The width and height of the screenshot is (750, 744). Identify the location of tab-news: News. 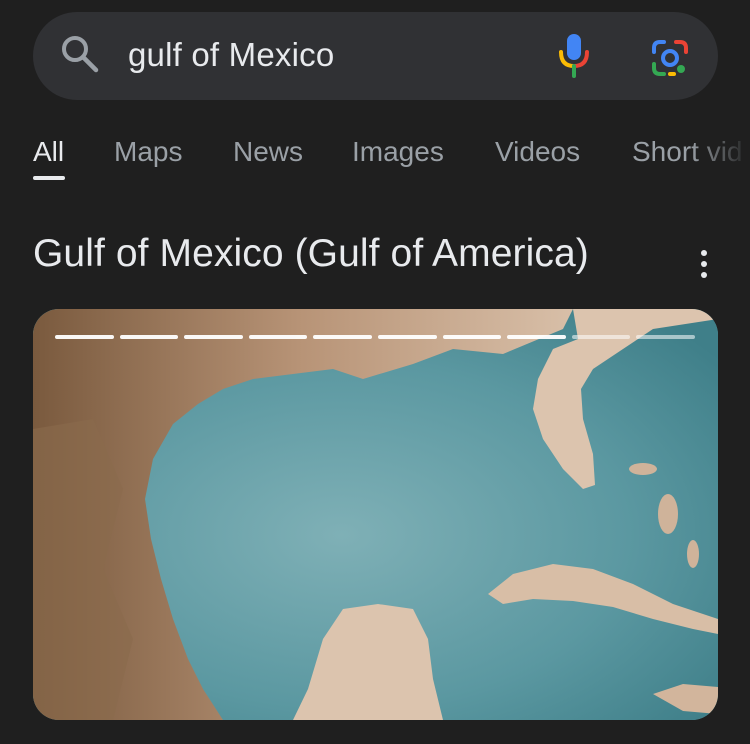
(268, 152).